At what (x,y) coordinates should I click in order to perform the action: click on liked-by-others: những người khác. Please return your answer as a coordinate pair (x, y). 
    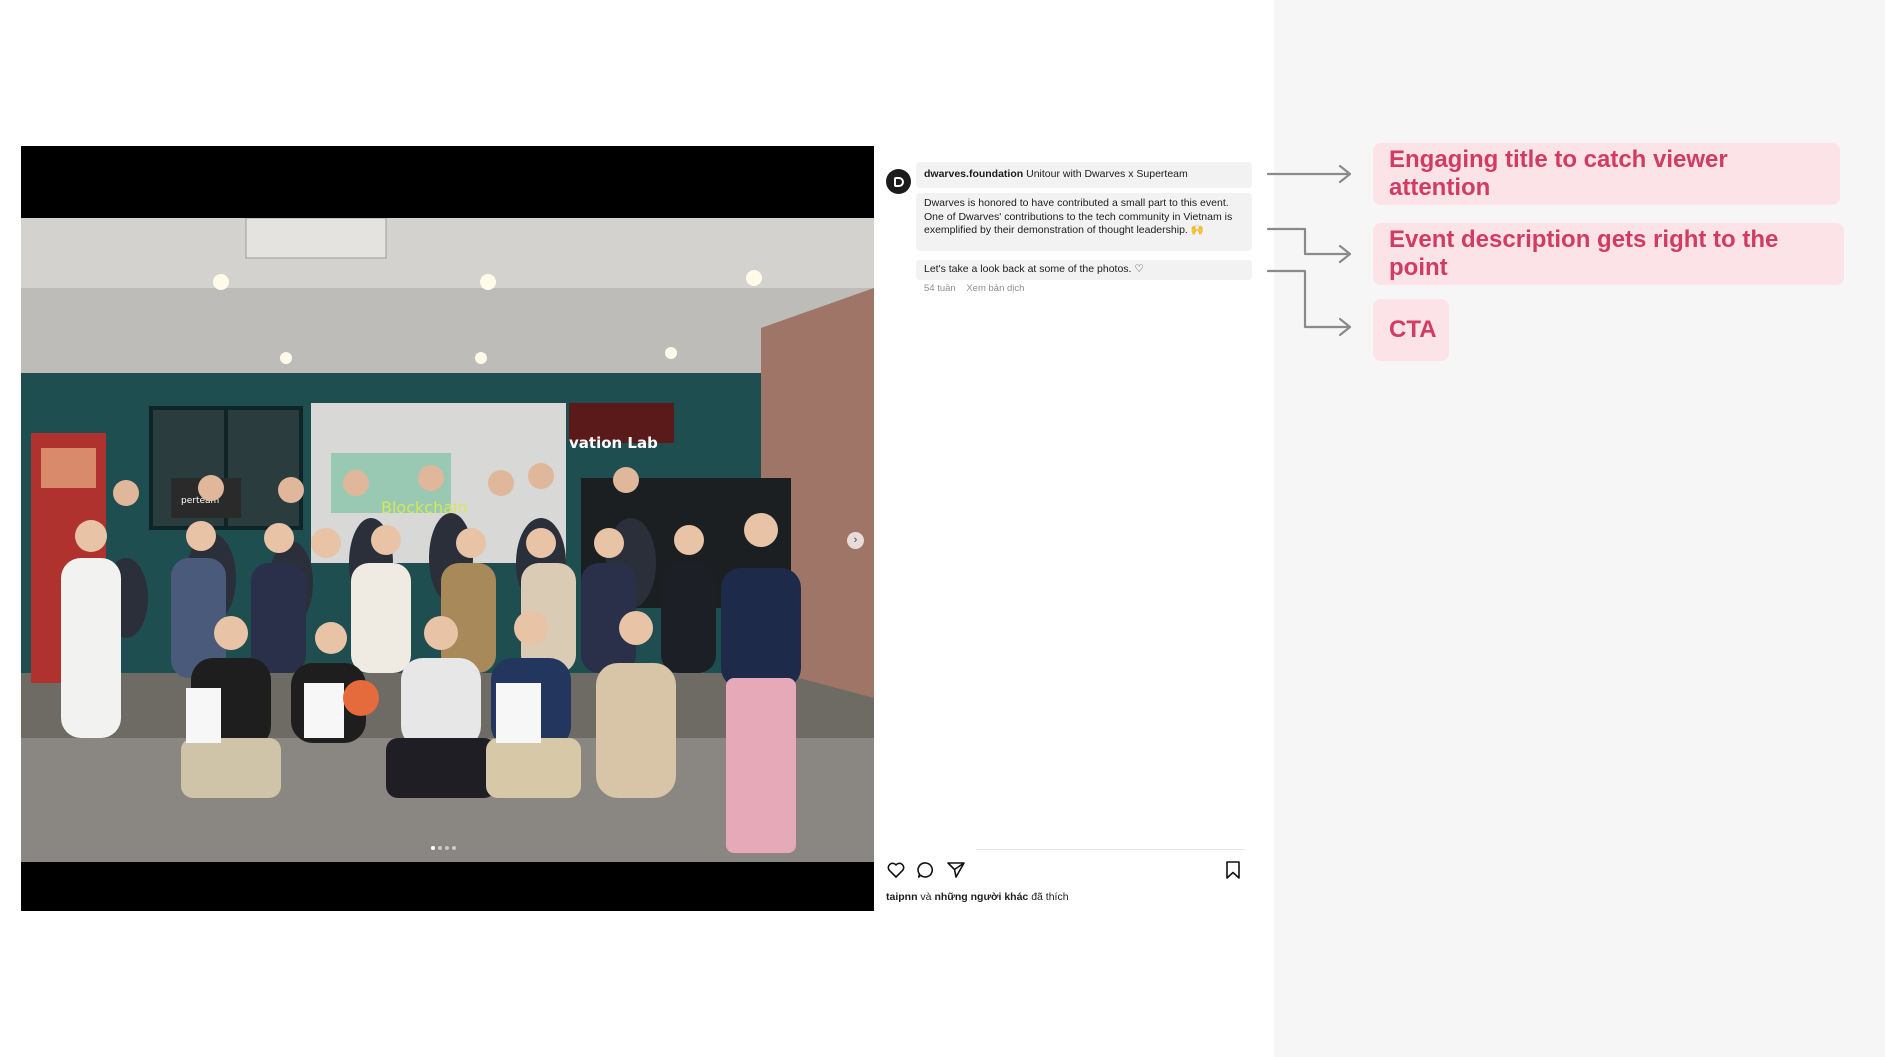
    Looking at the image, I should click on (981, 897).